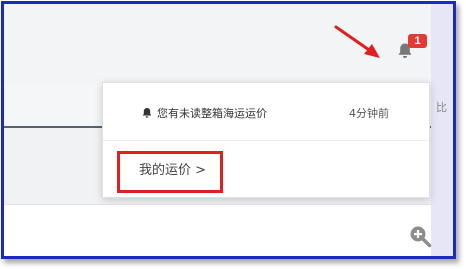 The height and width of the screenshot is (269, 466). What do you see at coordinates (417, 41) in the screenshot?
I see `notification-badge: 1` at bounding box center [417, 41].